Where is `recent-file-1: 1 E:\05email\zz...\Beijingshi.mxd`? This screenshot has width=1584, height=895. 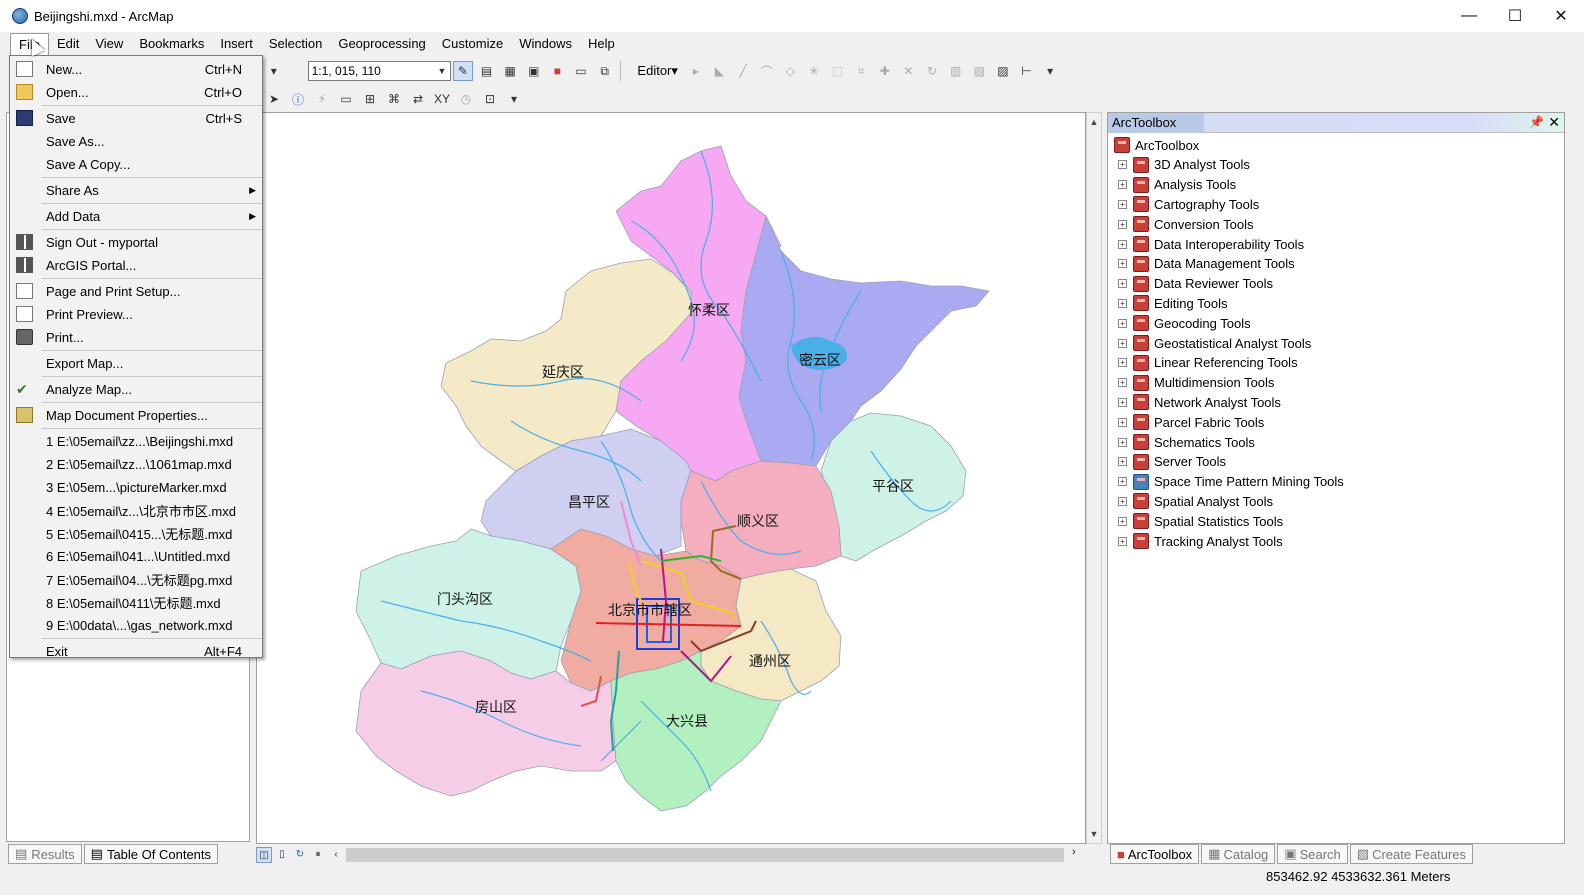
recent-file-1: 1 E:\05email\zz...\Beijingshi.mxd is located at coordinates (136, 441).